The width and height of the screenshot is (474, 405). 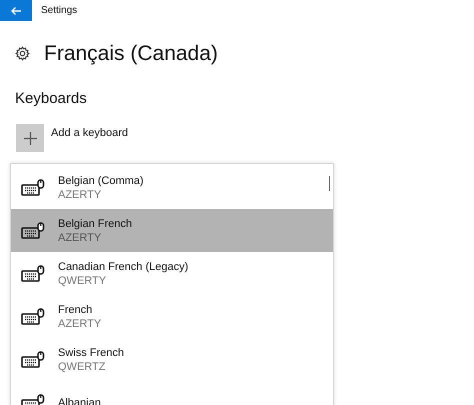 What do you see at coordinates (329, 183) in the screenshot?
I see `scrollbar-thumb` at bounding box center [329, 183].